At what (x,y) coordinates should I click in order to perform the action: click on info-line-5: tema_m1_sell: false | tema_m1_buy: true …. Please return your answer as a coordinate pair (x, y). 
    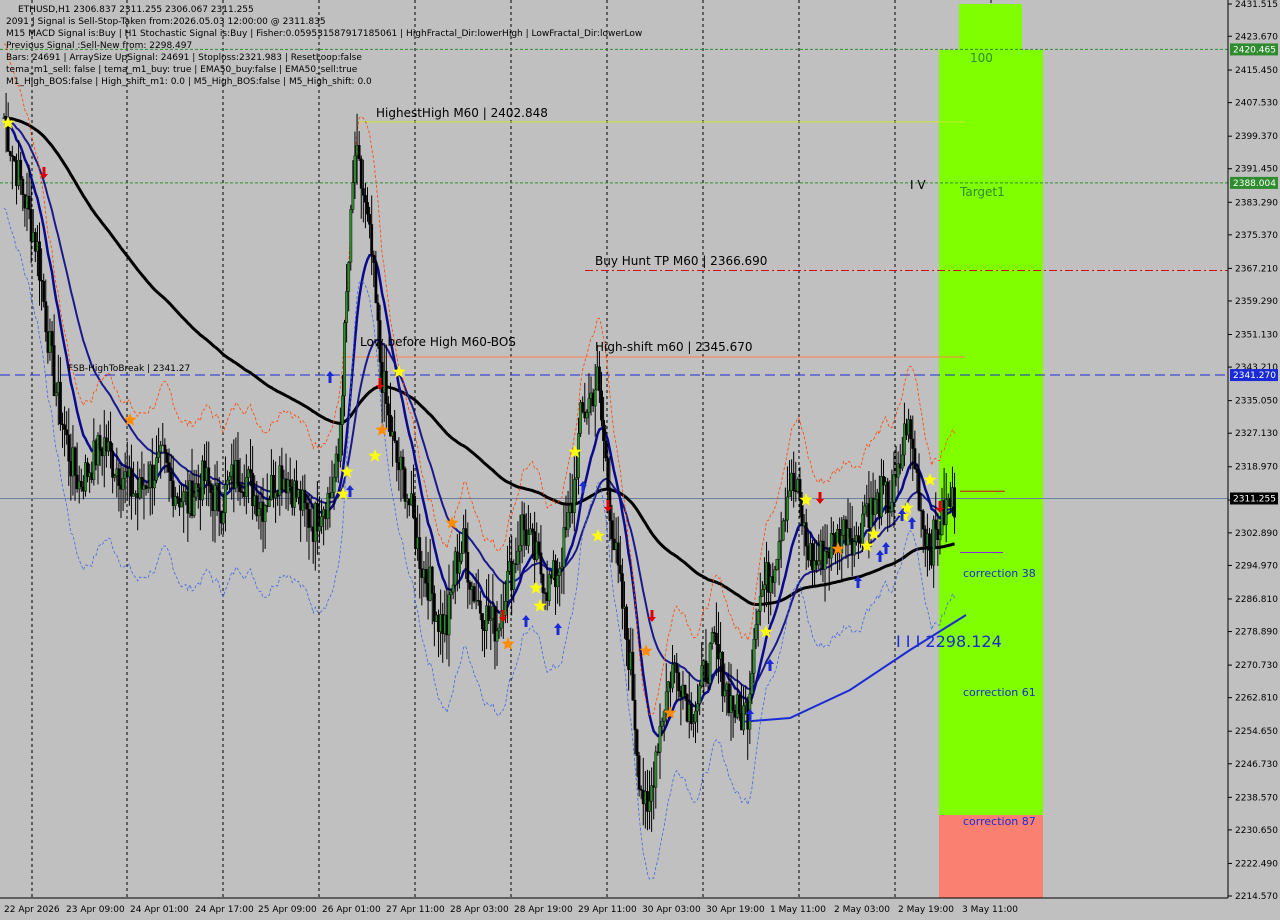
    Looking at the image, I should click on (182, 70).